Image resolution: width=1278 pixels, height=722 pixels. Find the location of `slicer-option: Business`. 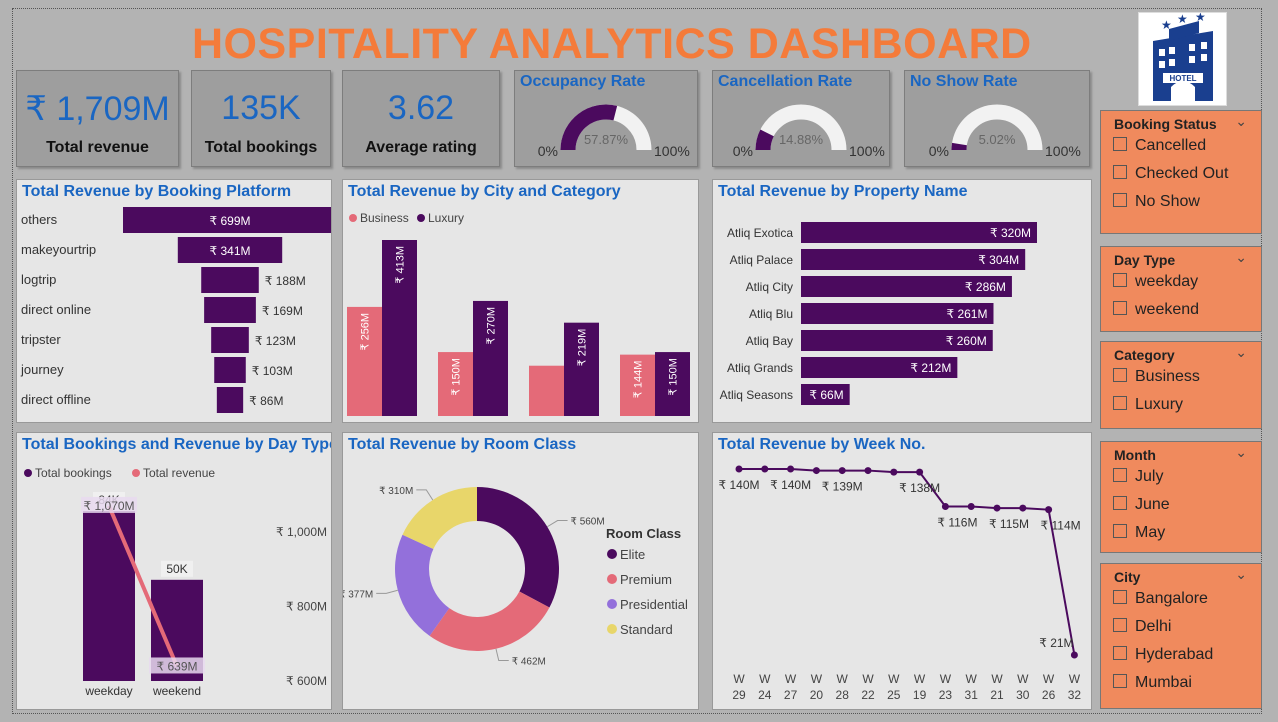

slicer-option: Business is located at coordinates (1156, 377).